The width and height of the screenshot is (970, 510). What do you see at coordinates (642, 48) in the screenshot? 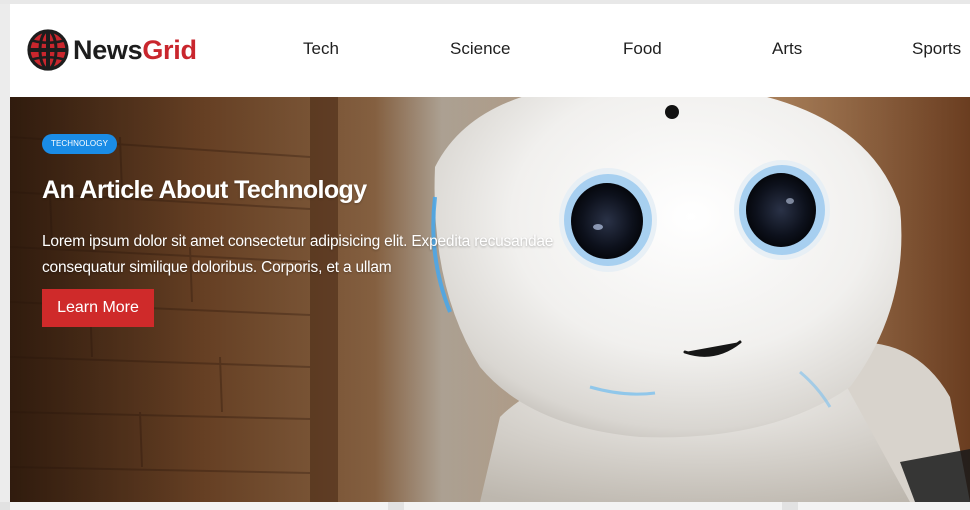
I see `nav-link-food: Food` at bounding box center [642, 48].